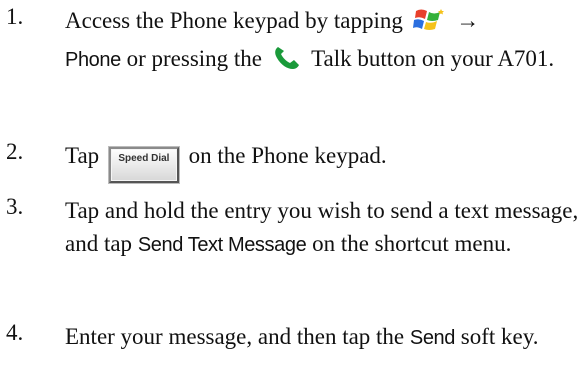  What do you see at coordinates (15, 16) in the screenshot?
I see `step-number: 1.` at bounding box center [15, 16].